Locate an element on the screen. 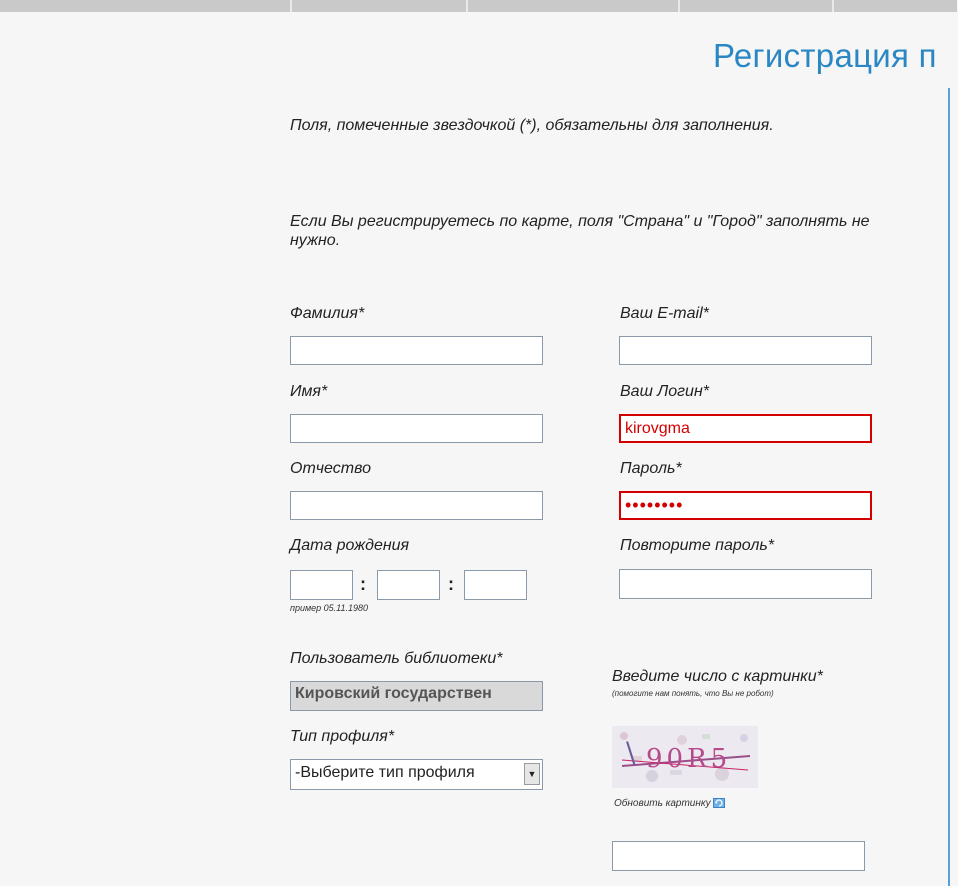 Image resolution: width=958 pixels, height=886 pixels. captcha-image: \ 90R5 is located at coordinates (685, 757).